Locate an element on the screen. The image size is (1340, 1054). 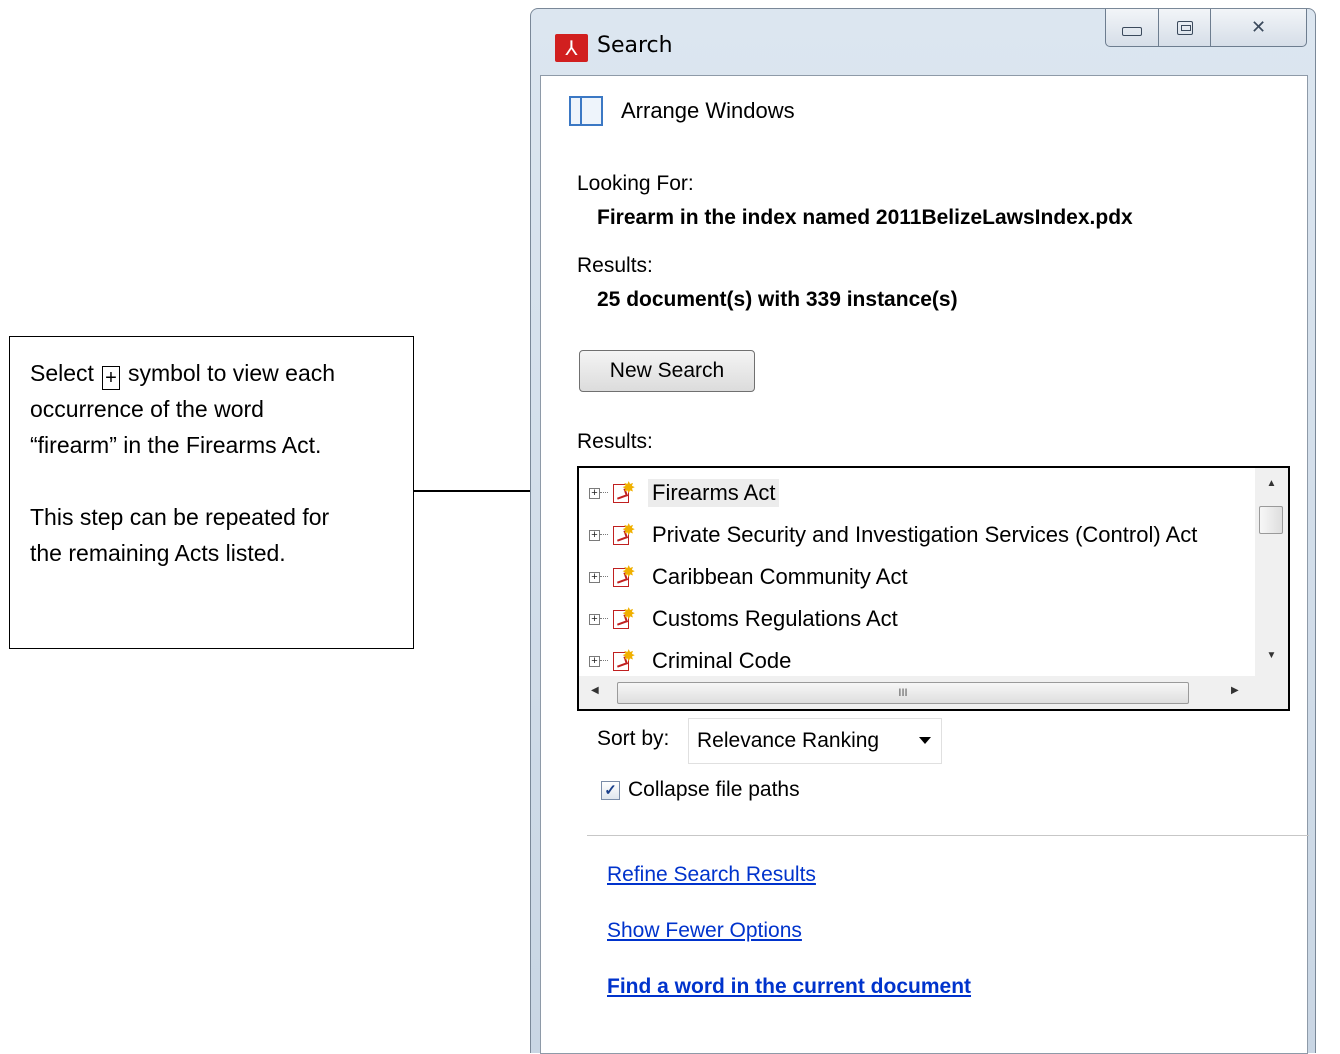
result-item-label: Customs Regulations Act is located at coordinates (775, 618).